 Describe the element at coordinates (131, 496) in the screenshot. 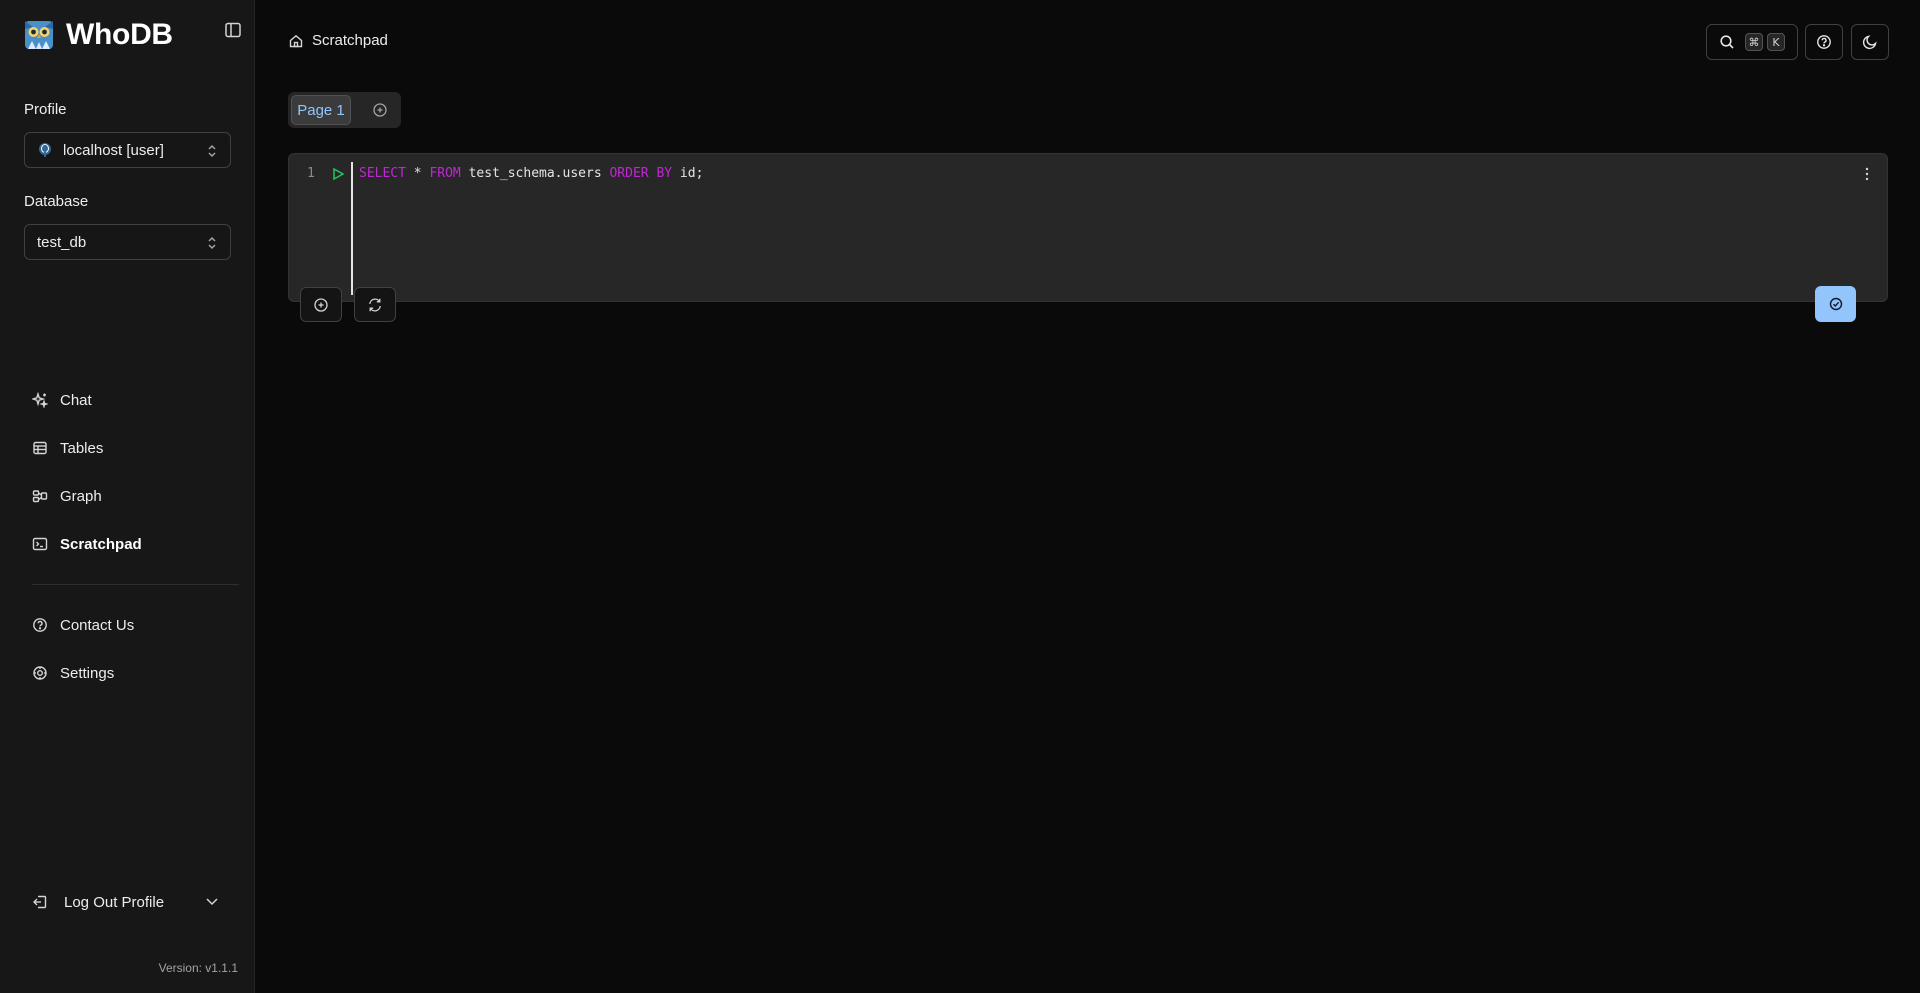

I see `sidebar-item-graph: Graph` at that location.